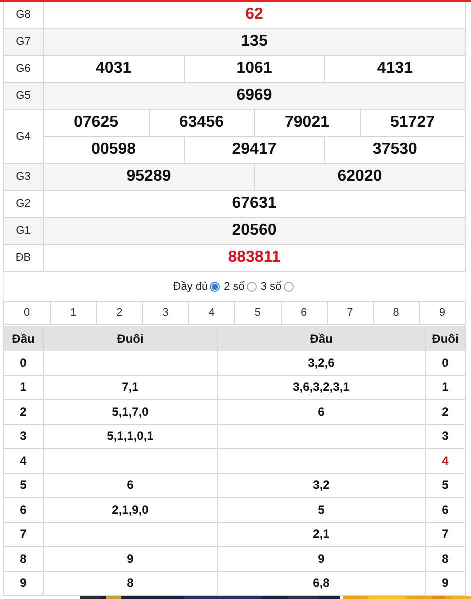 The width and height of the screenshot is (471, 599). I want to click on option-label: Đầy đủ, so click(190, 286).